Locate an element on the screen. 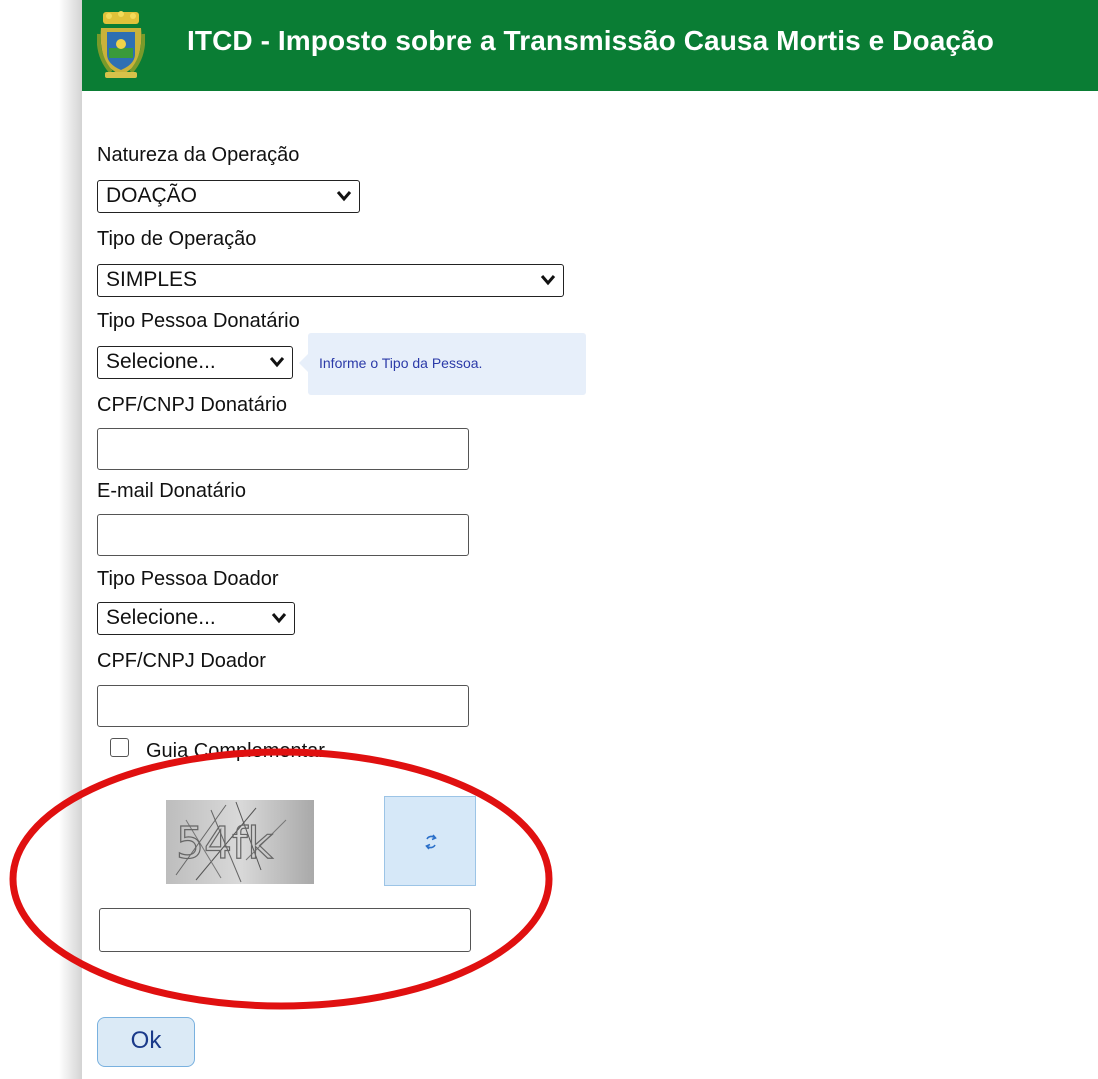 The width and height of the screenshot is (1098, 1079). captcha-input is located at coordinates (285, 930).